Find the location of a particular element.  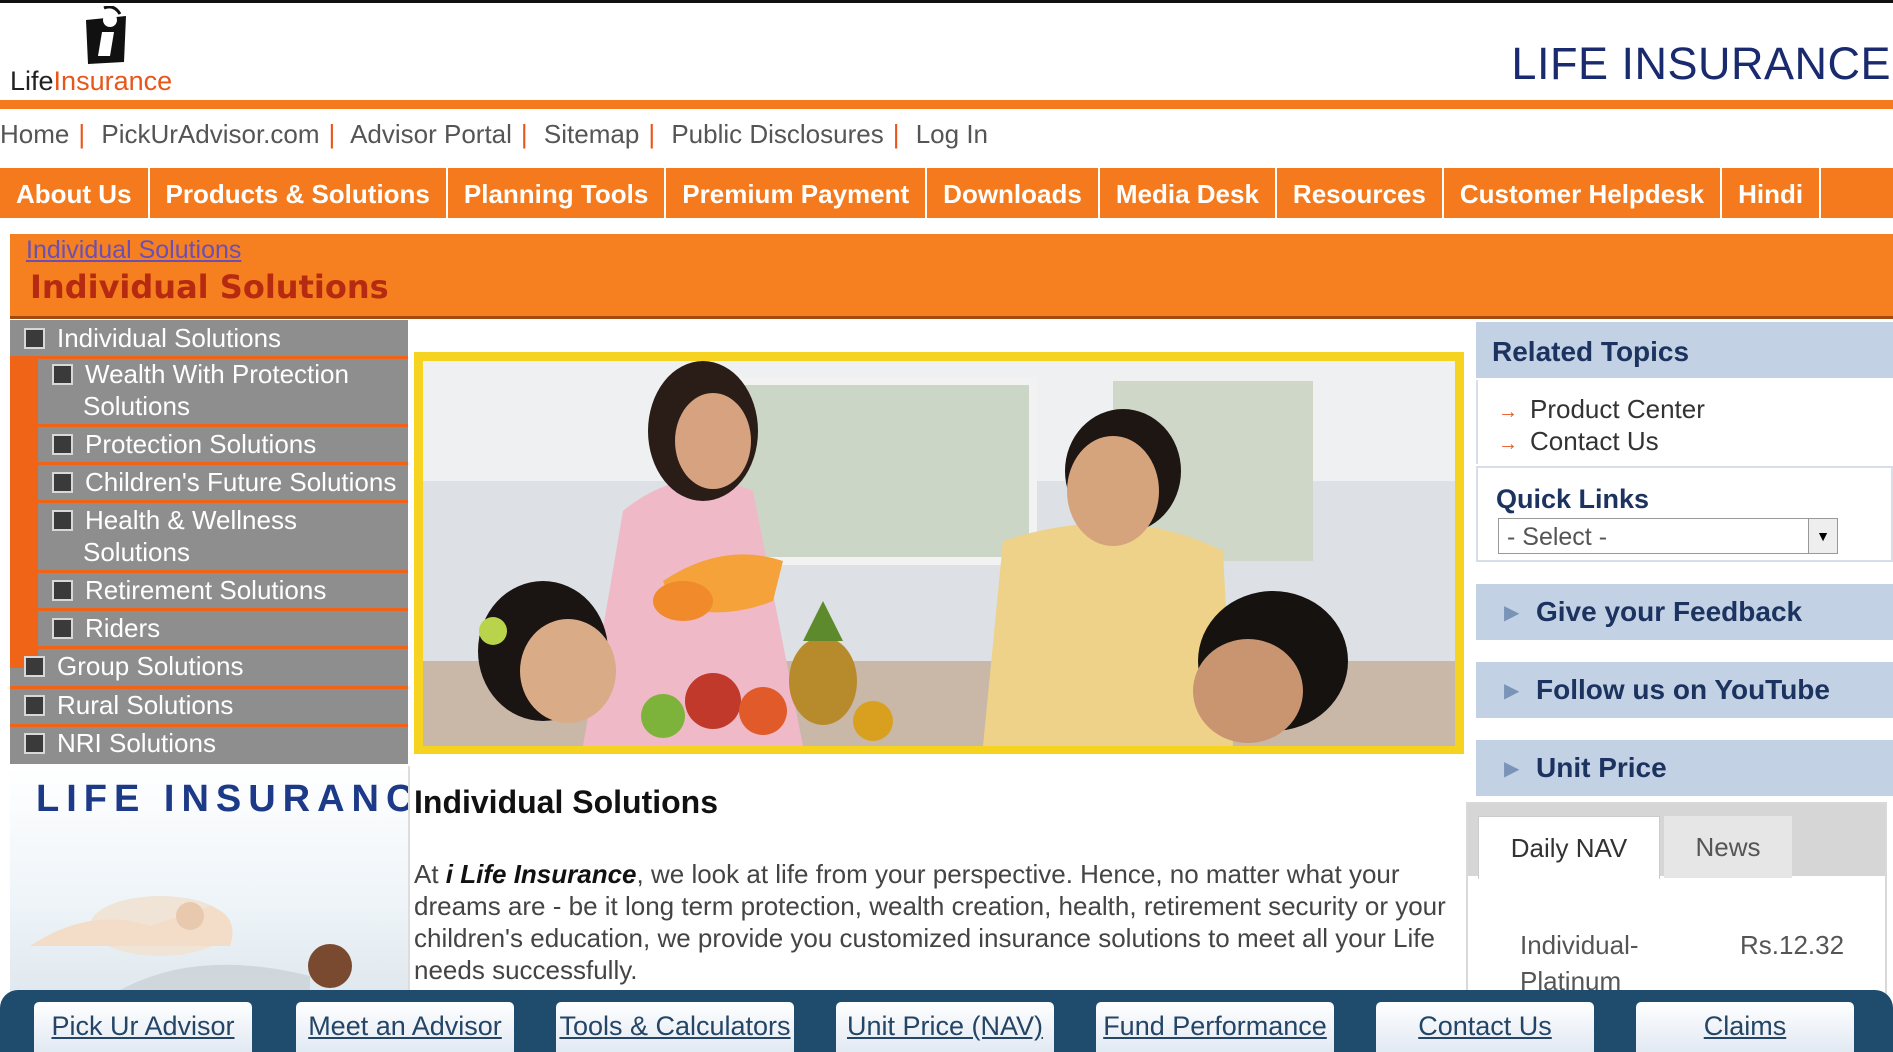

nav-products-solutions: Products & Solutions is located at coordinates (299, 193).